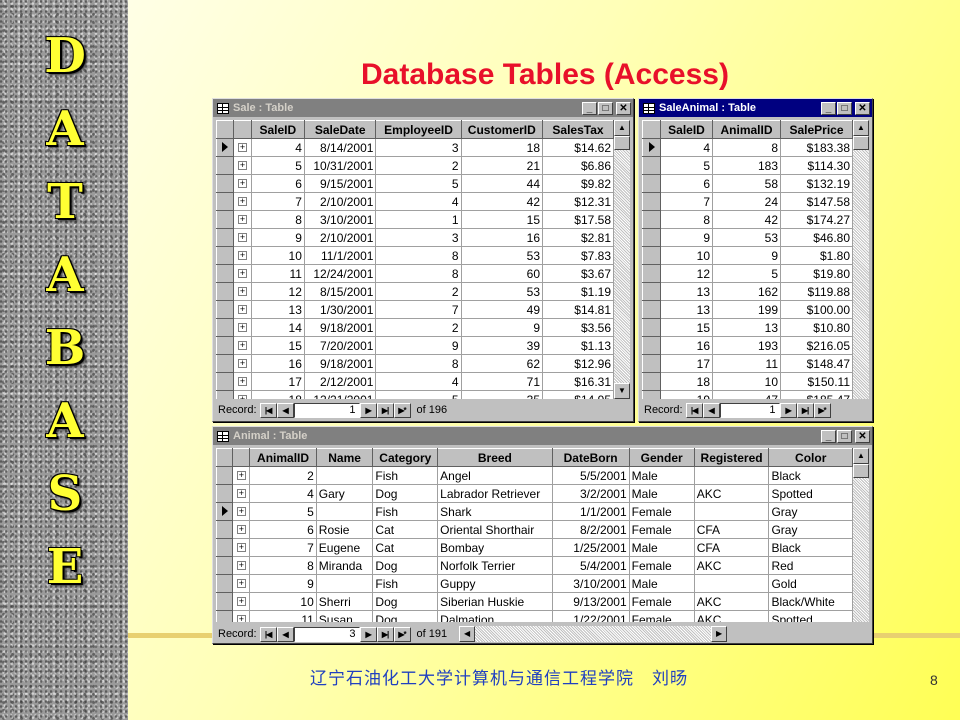  What do you see at coordinates (578, 255) in the screenshot?
I see `table-cell: $7.83` at bounding box center [578, 255].